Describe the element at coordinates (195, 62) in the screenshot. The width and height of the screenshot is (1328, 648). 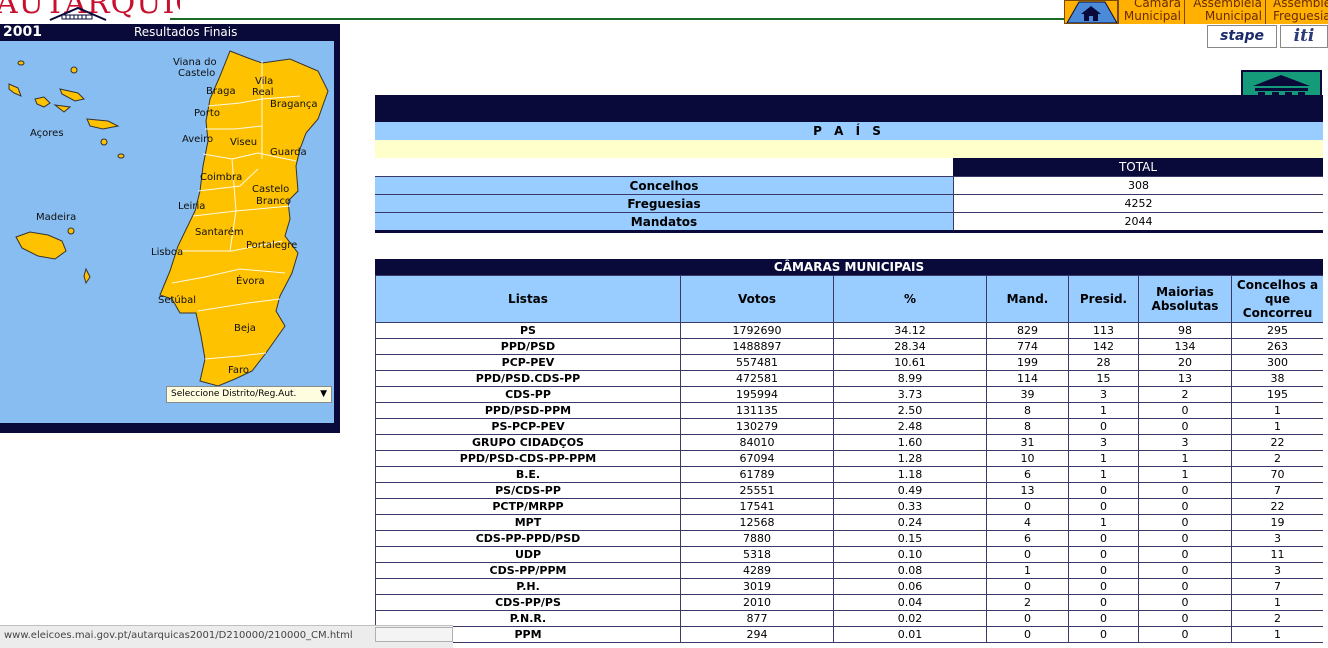
I see `map-label-viana-line1: Viana do` at that location.